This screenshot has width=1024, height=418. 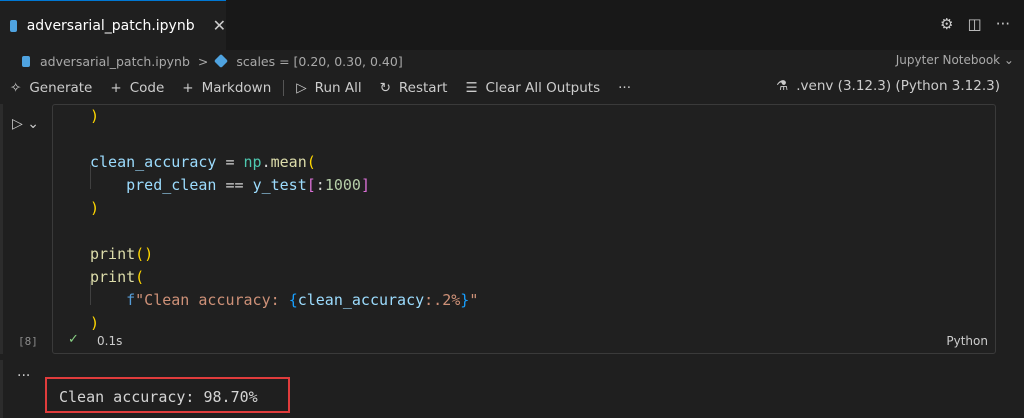 I want to click on tab-bar: adversarial_patch.ipynb ✕ ⚙ ◫ ···, so click(x=512, y=25).